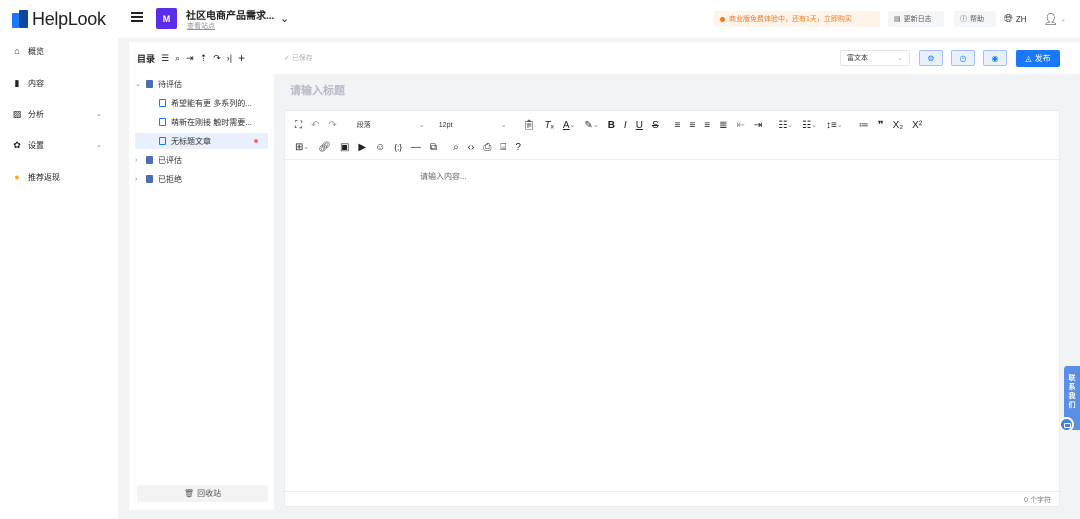 The width and height of the screenshot is (1080, 519). What do you see at coordinates (611, 125) in the screenshot?
I see `bold-icon: B` at bounding box center [611, 125].